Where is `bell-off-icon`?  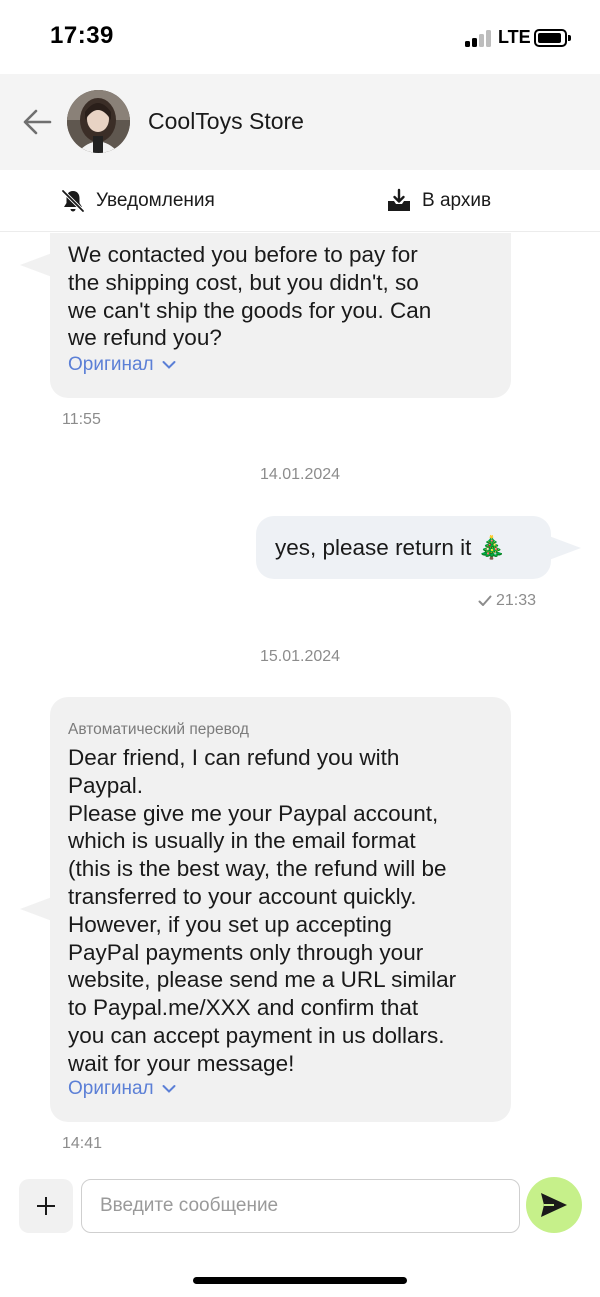 bell-off-icon is located at coordinates (73, 201).